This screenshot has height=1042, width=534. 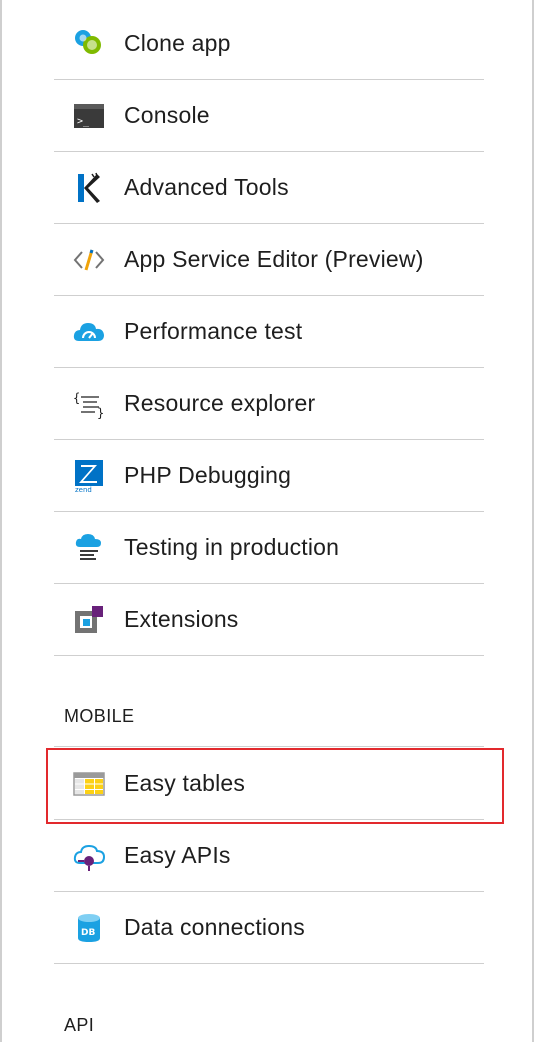 What do you see at coordinates (167, 115) in the screenshot?
I see `menu-item-label: Console` at bounding box center [167, 115].